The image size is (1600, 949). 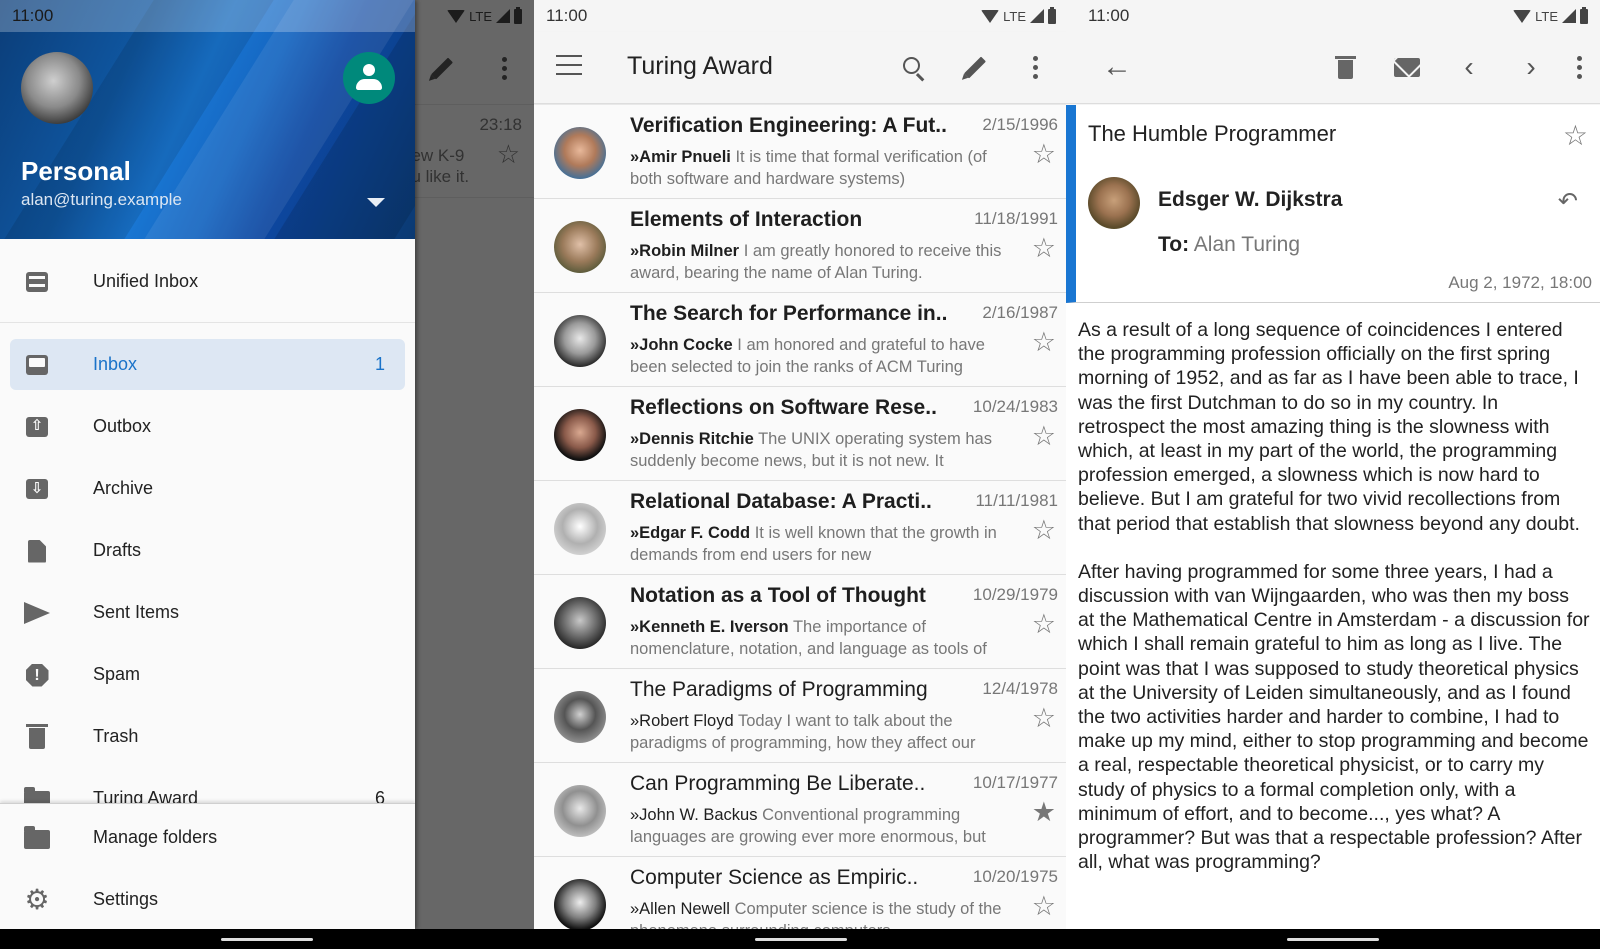 I want to click on hamburger-menu-icon, so click(x=569, y=65).